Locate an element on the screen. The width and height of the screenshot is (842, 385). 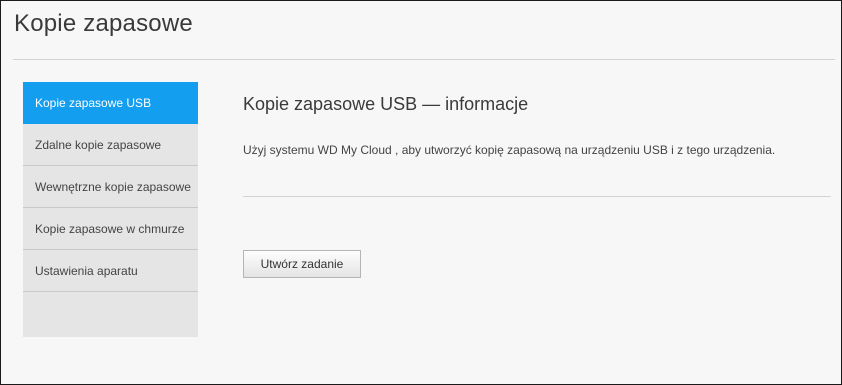
content-divider is located at coordinates (537, 196).